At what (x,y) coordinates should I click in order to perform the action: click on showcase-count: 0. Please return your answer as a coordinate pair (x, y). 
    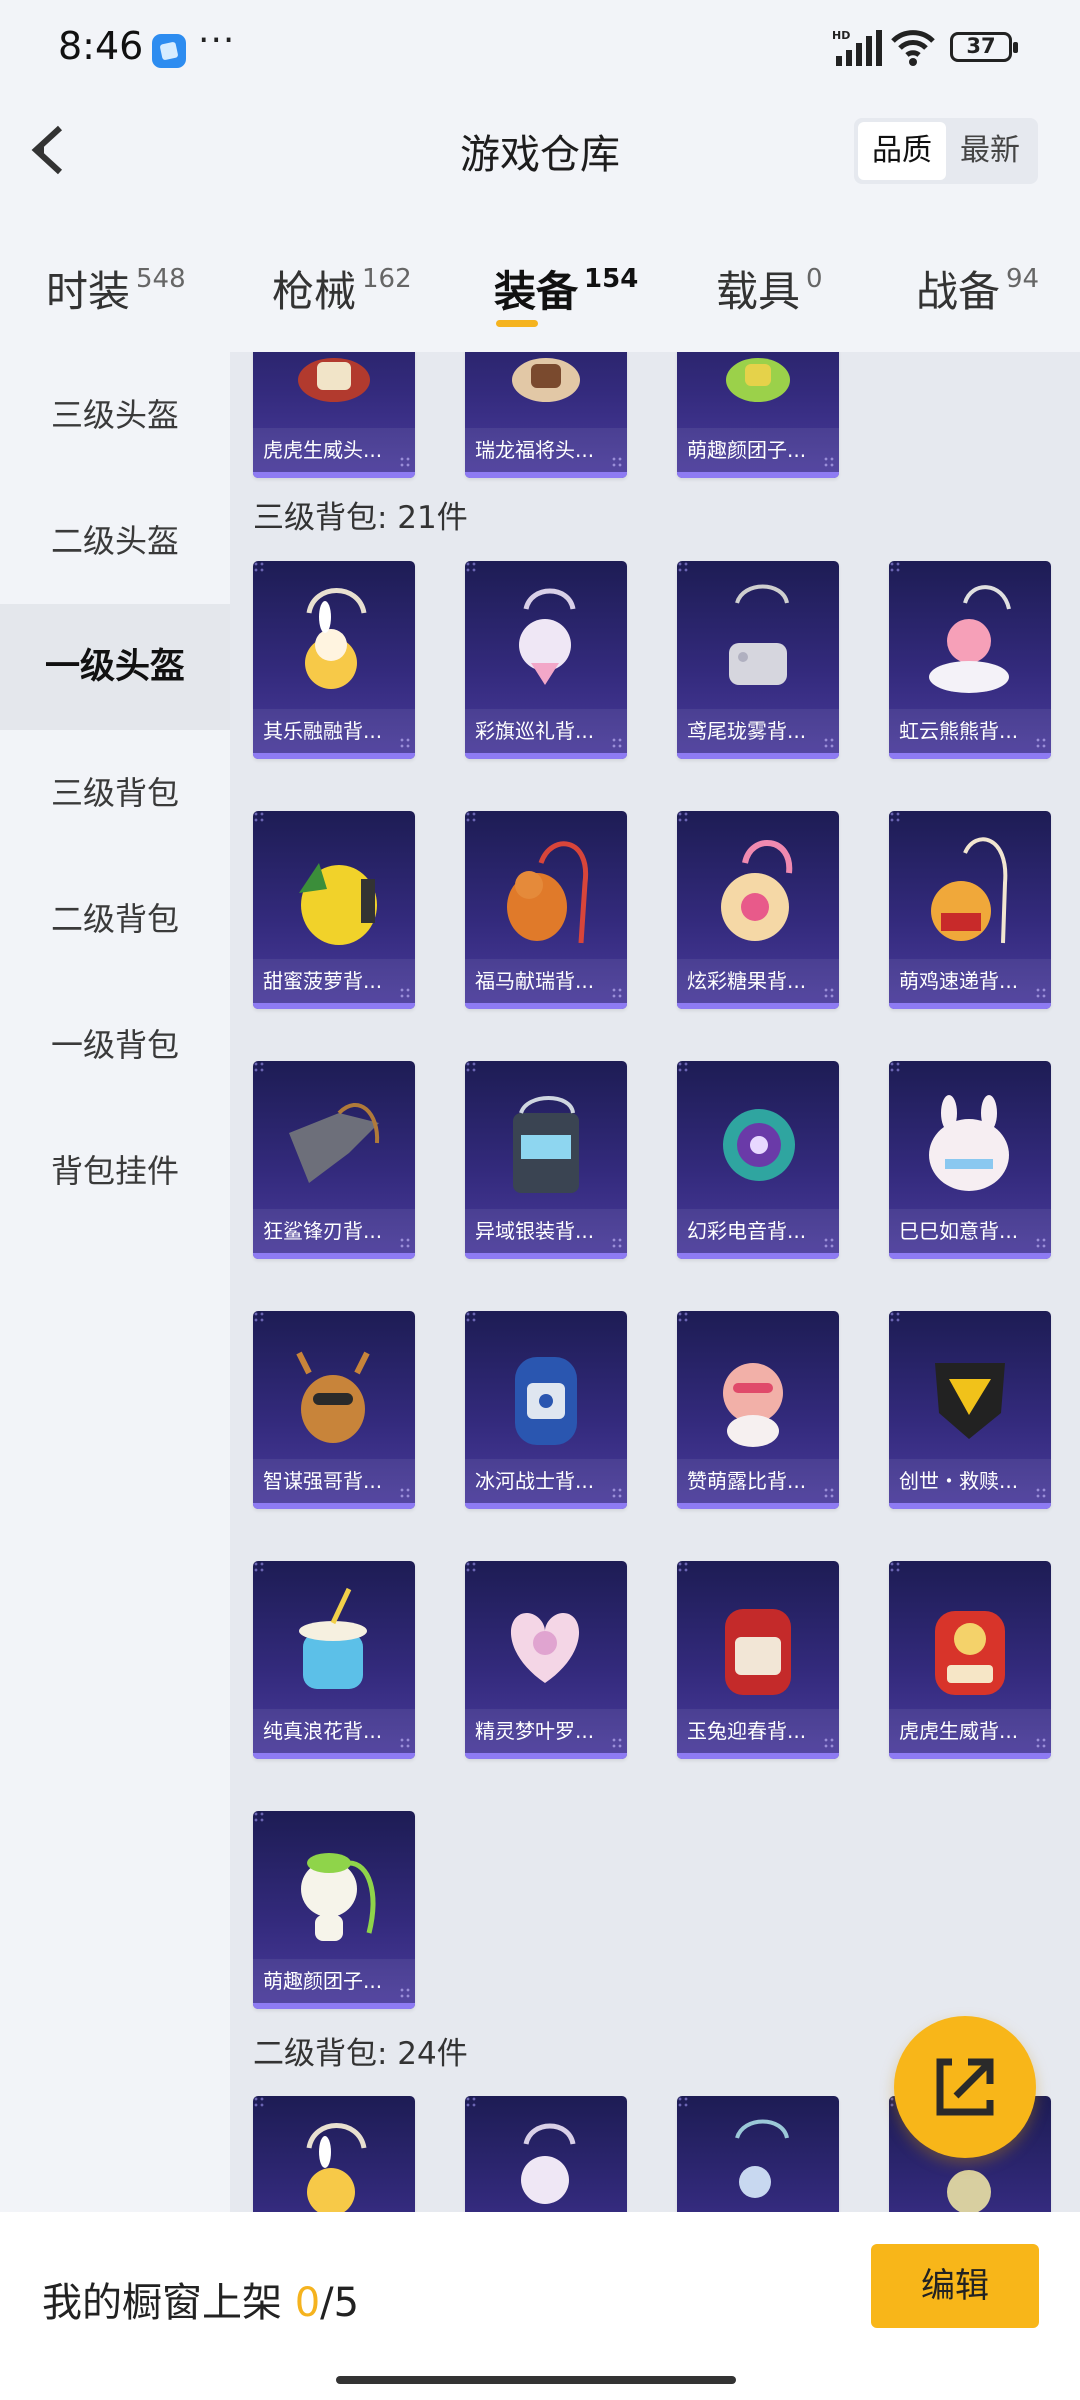
    Looking at the image, I should click on (307, 2303).